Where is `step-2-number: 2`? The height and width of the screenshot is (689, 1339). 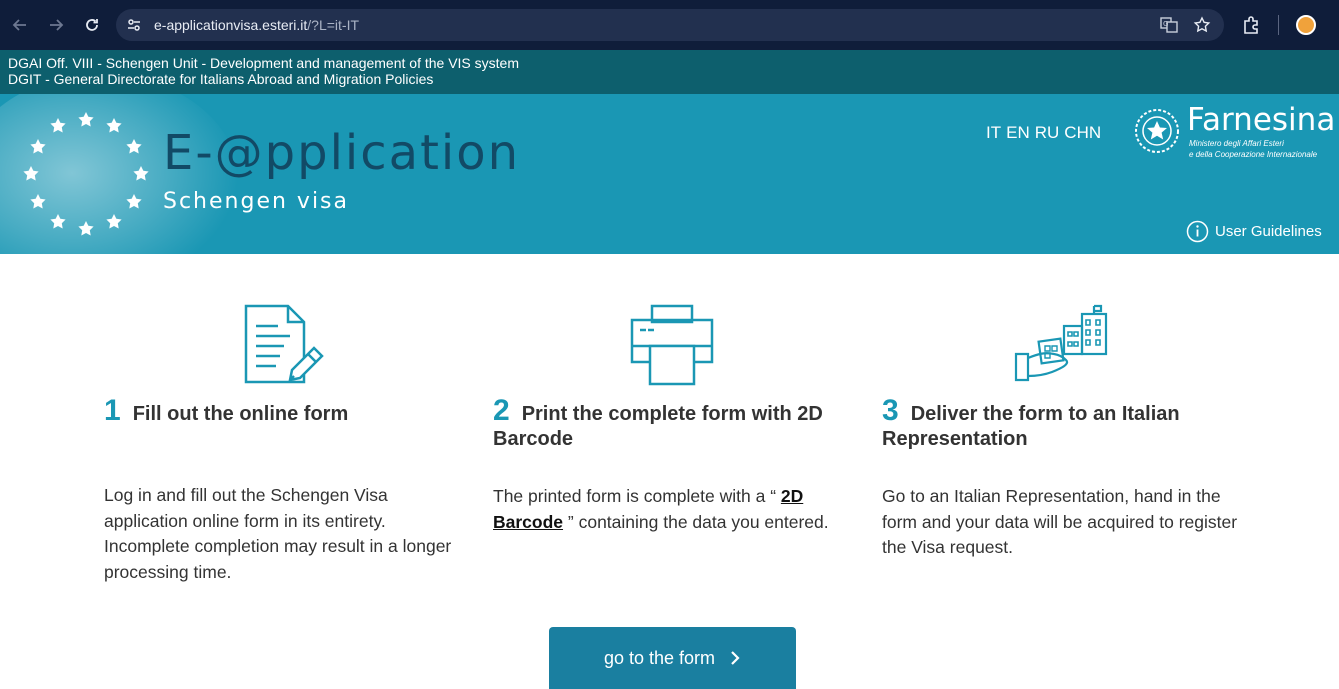 step-2-number: 2 is located at coordinates (501, 410).